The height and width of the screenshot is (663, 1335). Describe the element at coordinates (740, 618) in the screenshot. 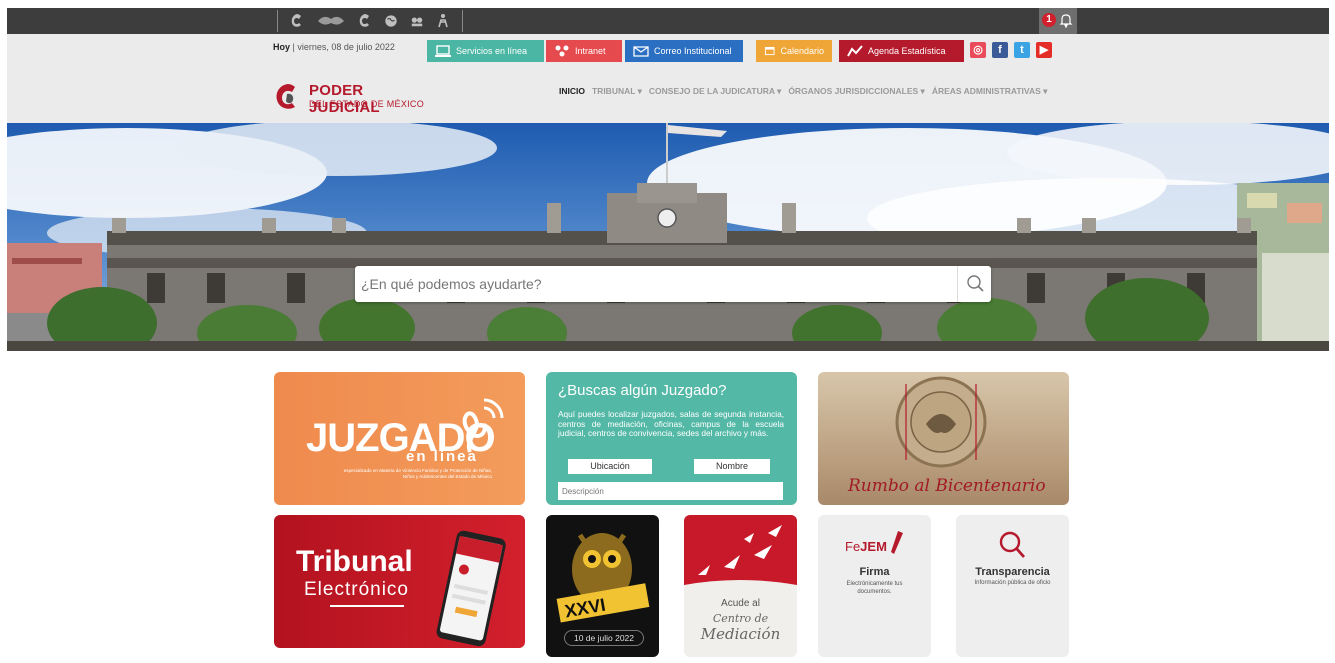

I see `mediacion-line2: Centro de` at that location.